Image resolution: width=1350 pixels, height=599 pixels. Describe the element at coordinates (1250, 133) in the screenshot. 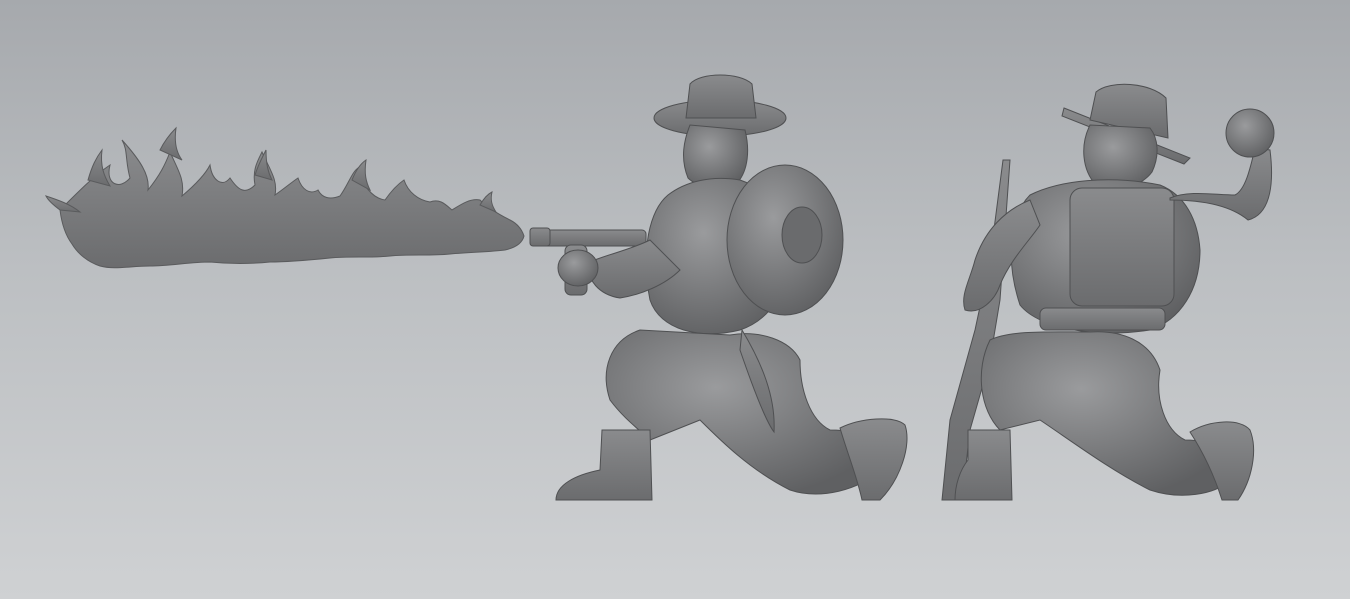

I see `grenade` at that location.